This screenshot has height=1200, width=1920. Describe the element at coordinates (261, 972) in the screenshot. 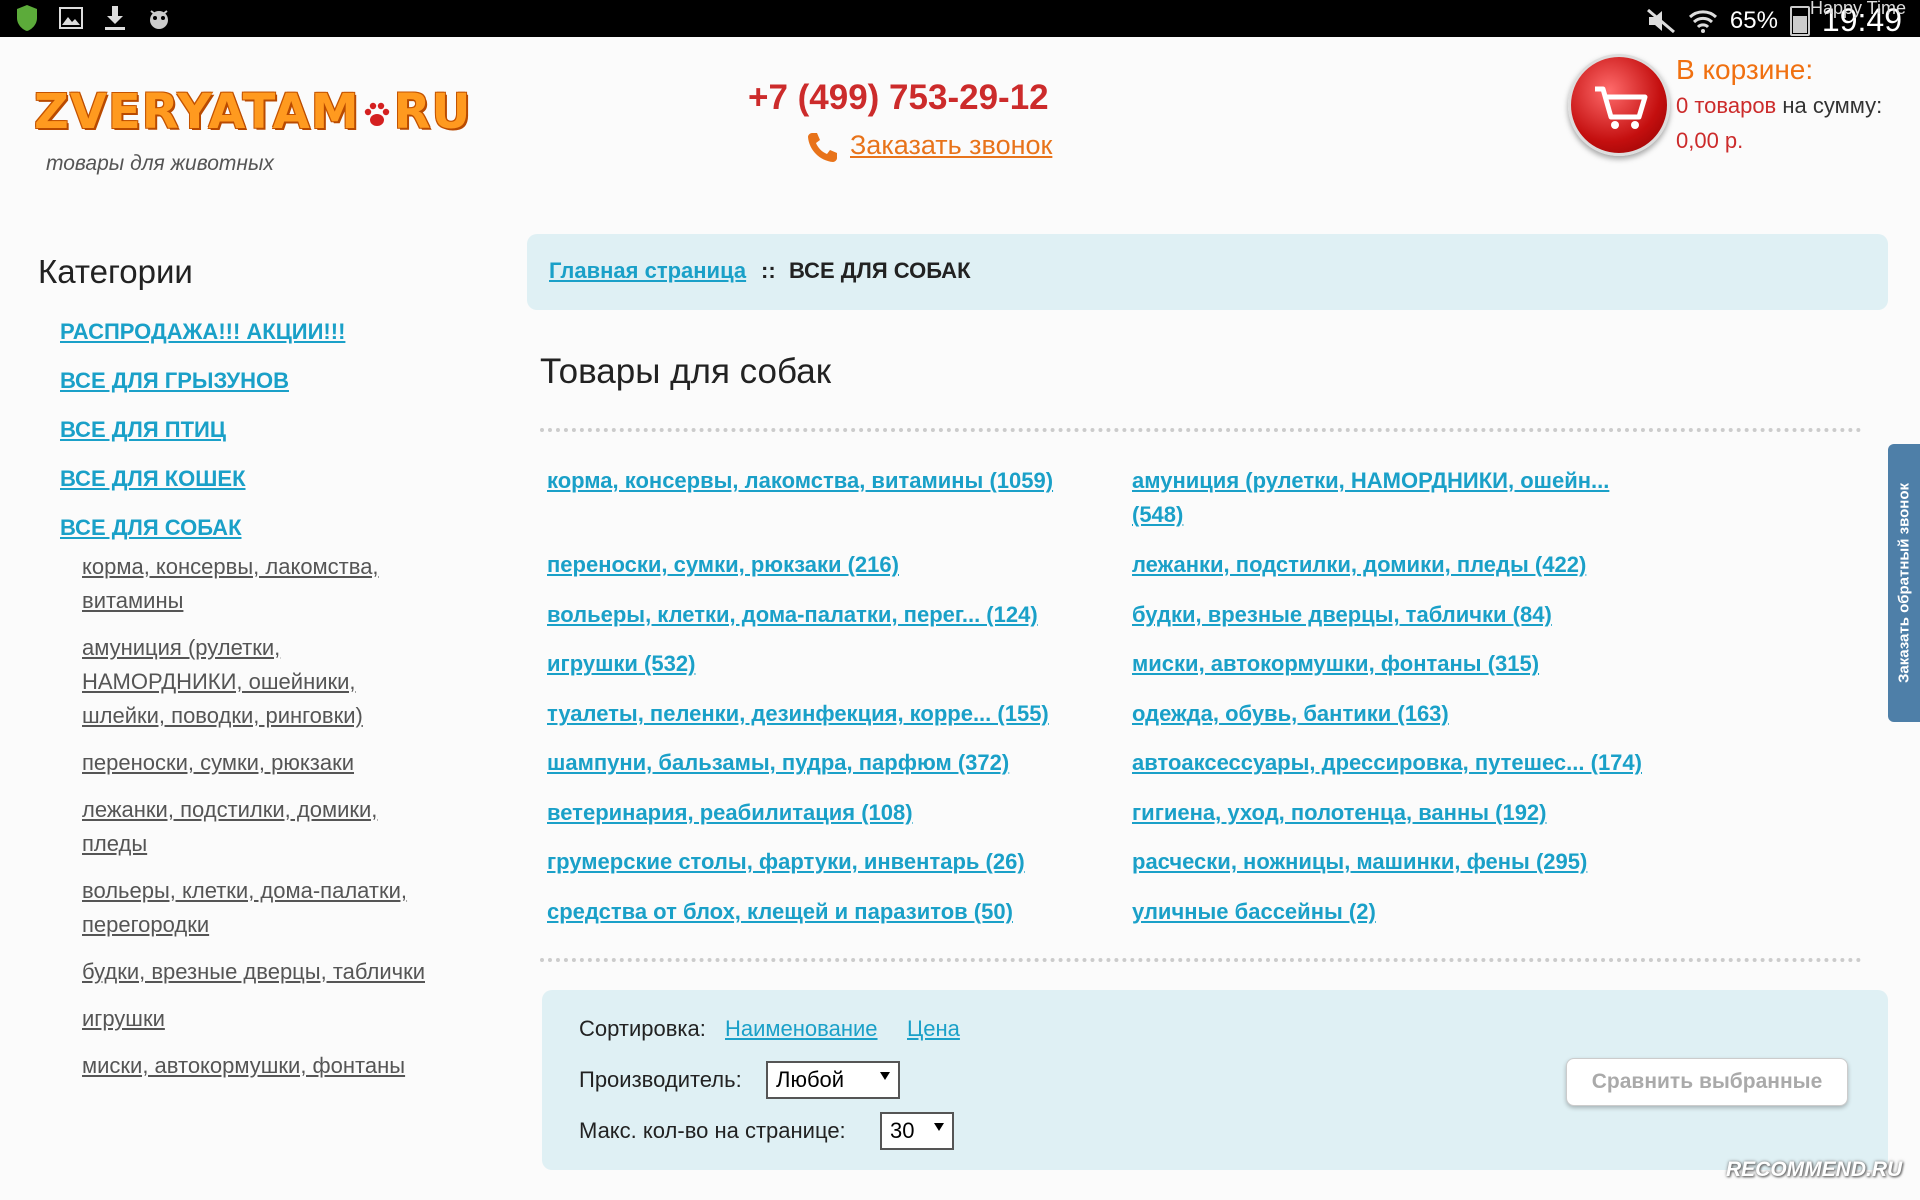

I see `sidebar-subitem: будки, врезные дверцы, таблички` at that location.